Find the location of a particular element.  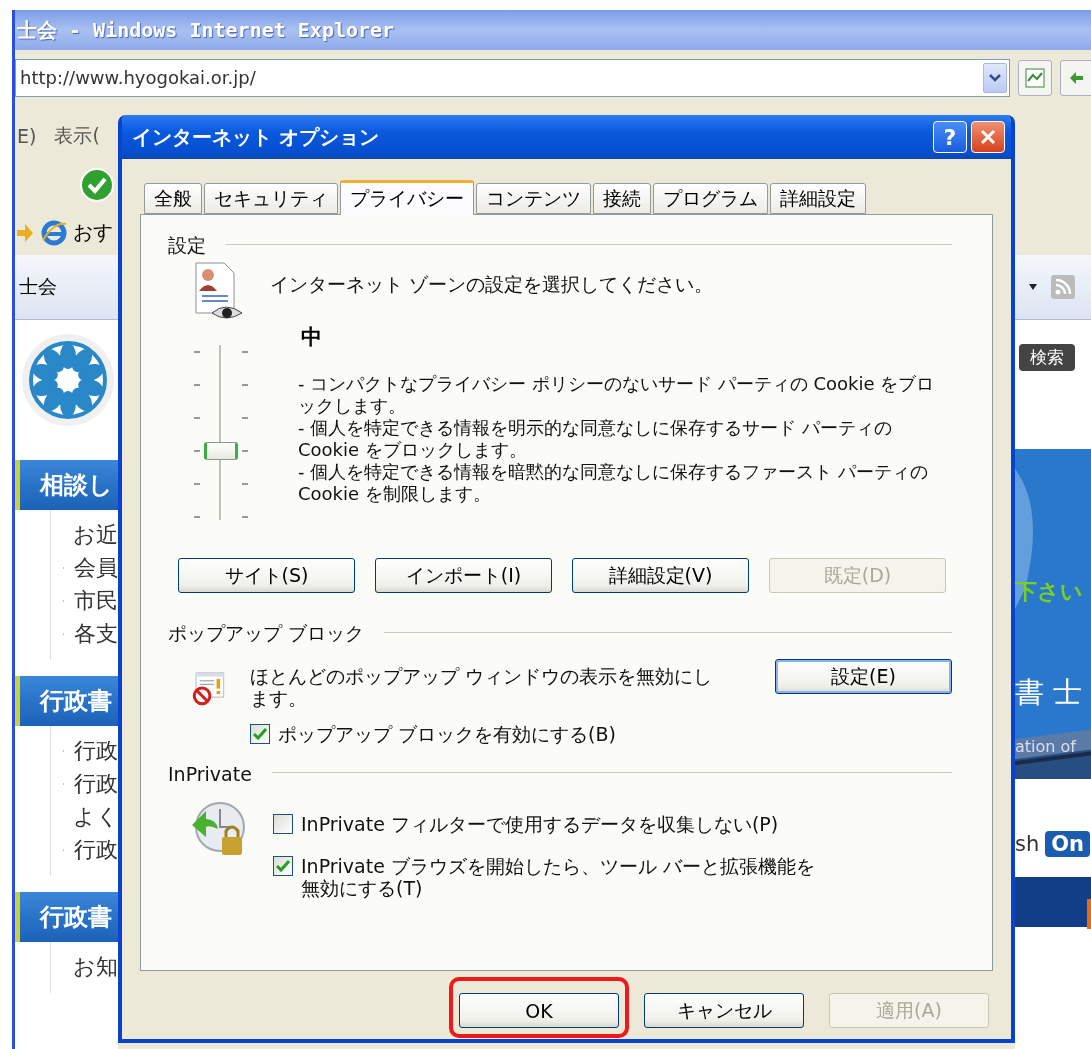

sidebar-link: 会員 is located at coordinates (96, 567).